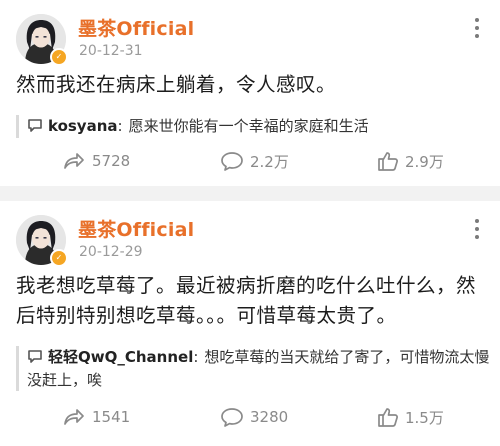 This screenshot has width=500, height=446. I want to click on like-count: 2.9万, so click(424, 161).